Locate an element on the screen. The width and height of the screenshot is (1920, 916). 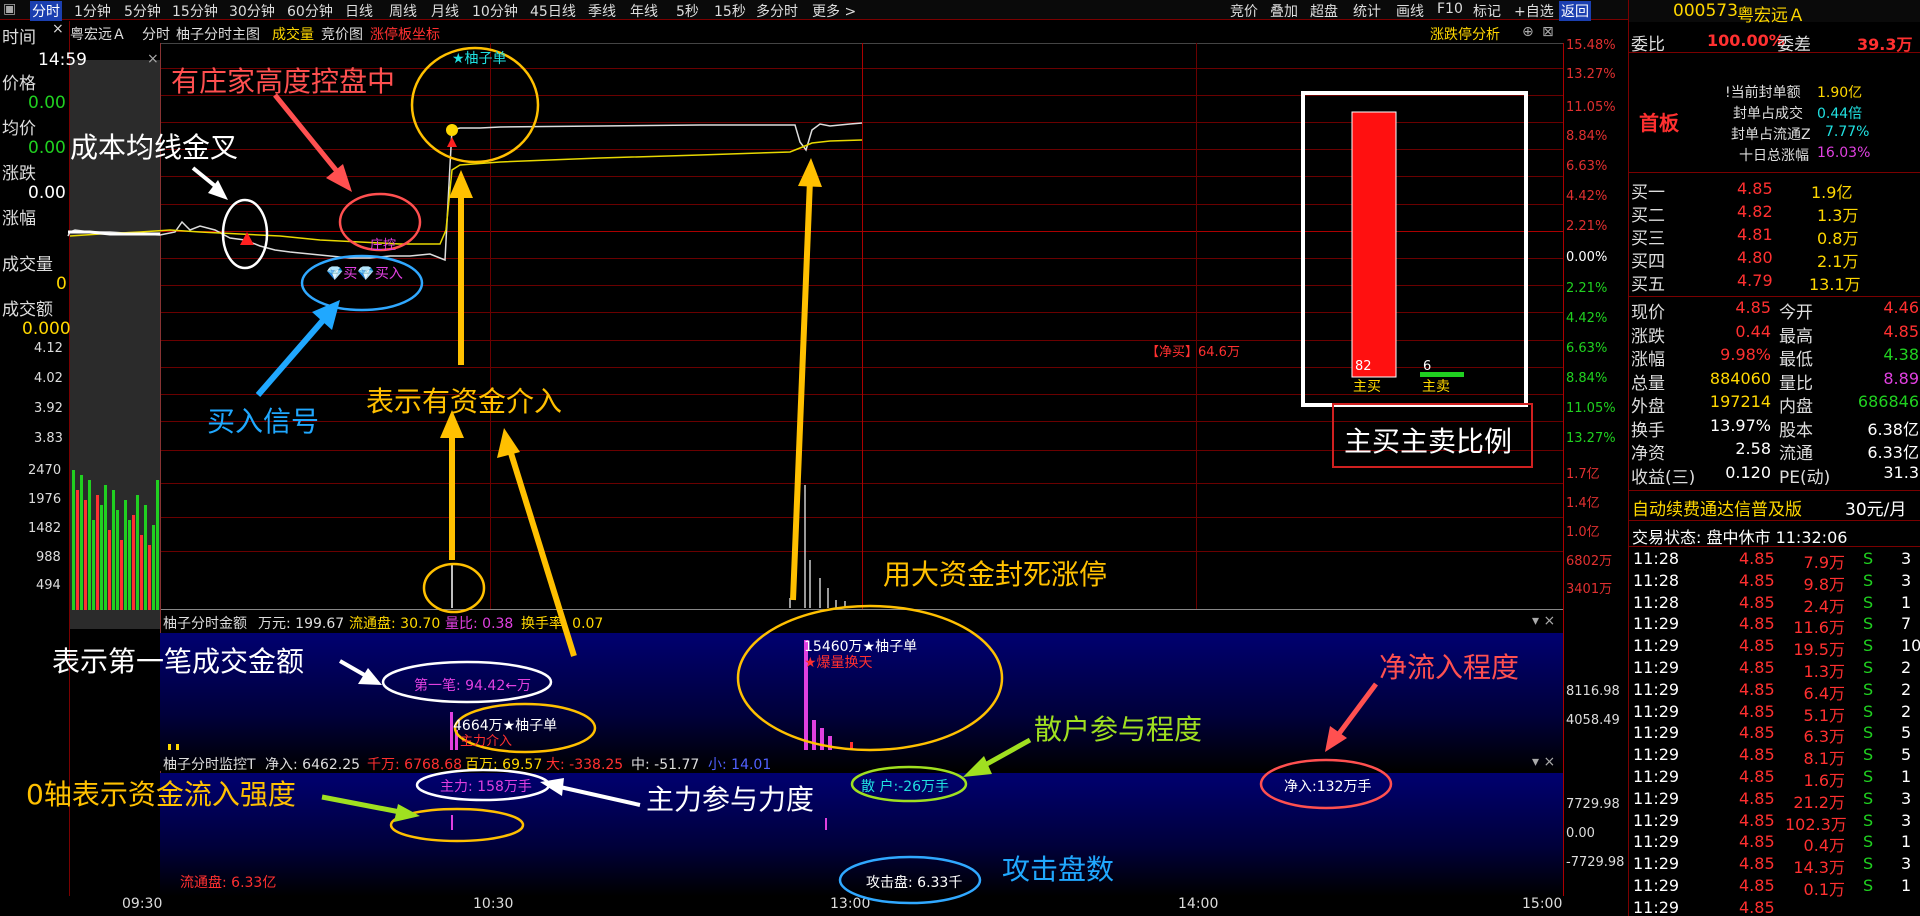
annotation-seal: 用大资金封死涨停 is located at coordinates (995, 574).